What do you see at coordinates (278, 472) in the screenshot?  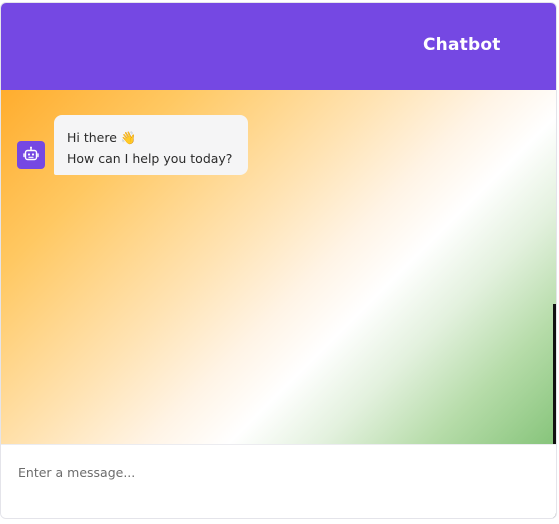 I see `message-input` at bounding box center [278, 472].